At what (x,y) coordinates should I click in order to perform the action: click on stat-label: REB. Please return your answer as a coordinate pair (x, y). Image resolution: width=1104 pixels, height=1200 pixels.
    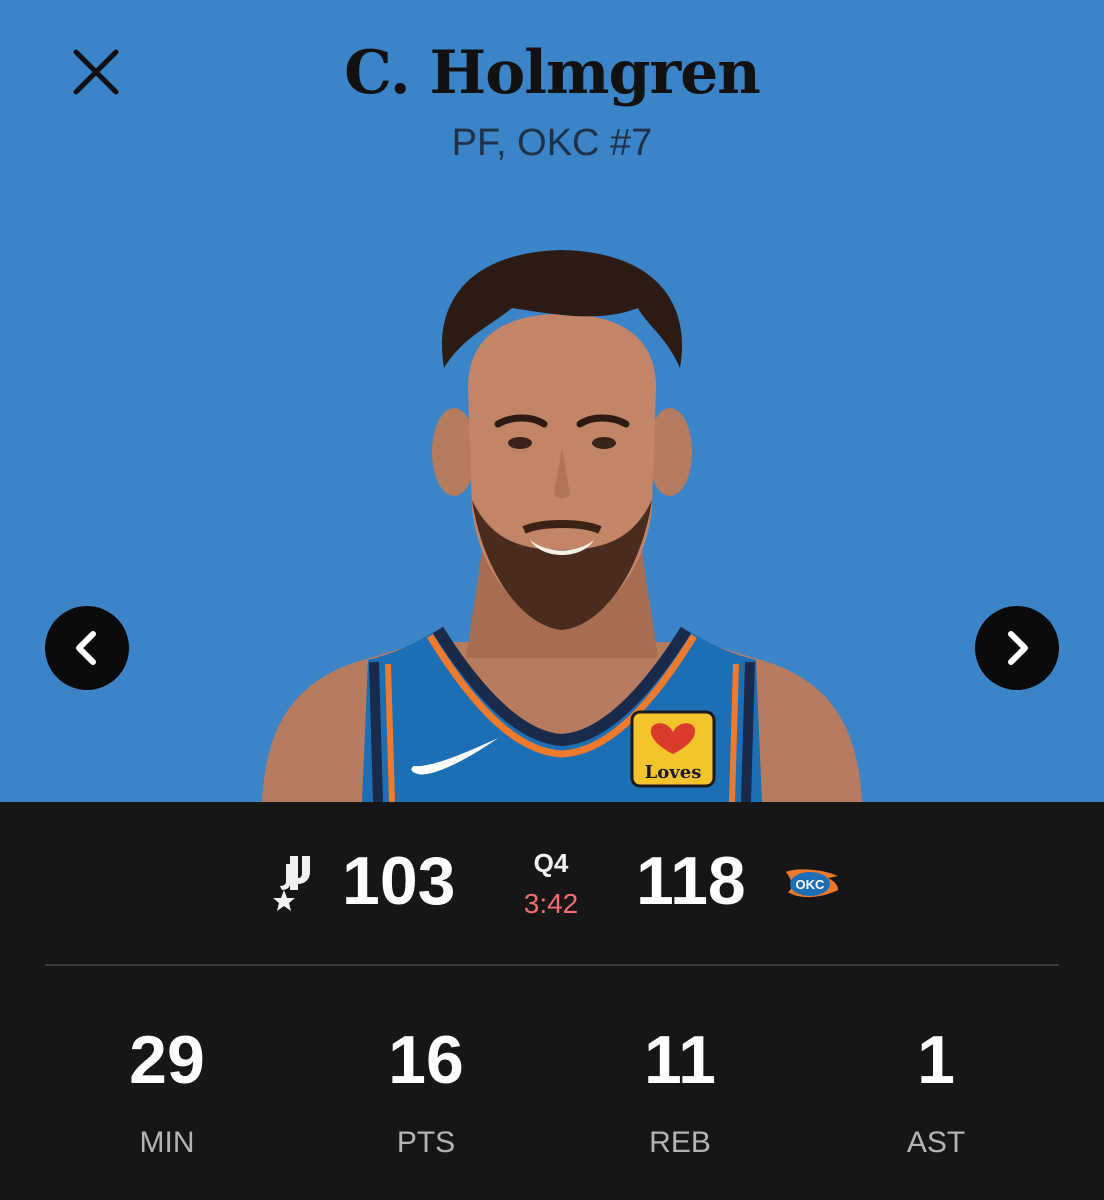
    Looking at the image, I should click on (680, 1142).